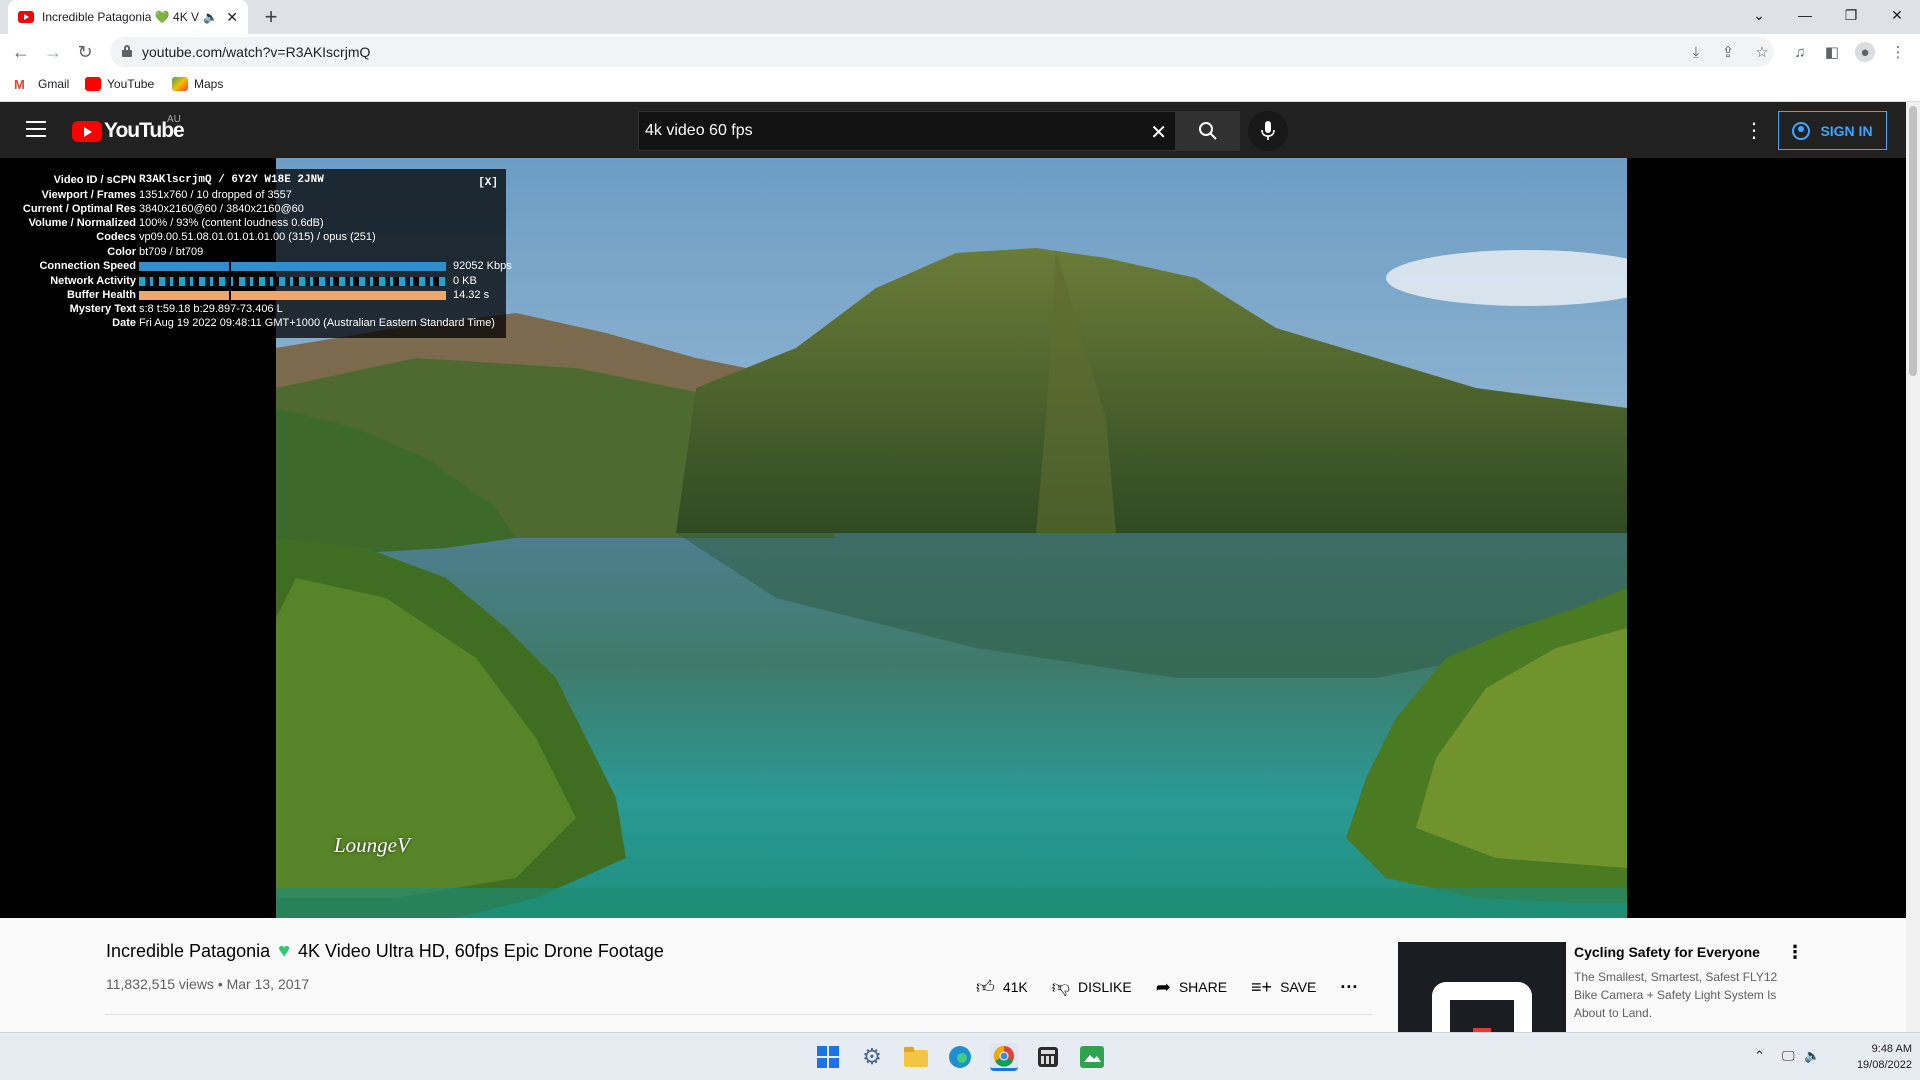  I want to click on stats-label: Codecs, so click(116, 237).